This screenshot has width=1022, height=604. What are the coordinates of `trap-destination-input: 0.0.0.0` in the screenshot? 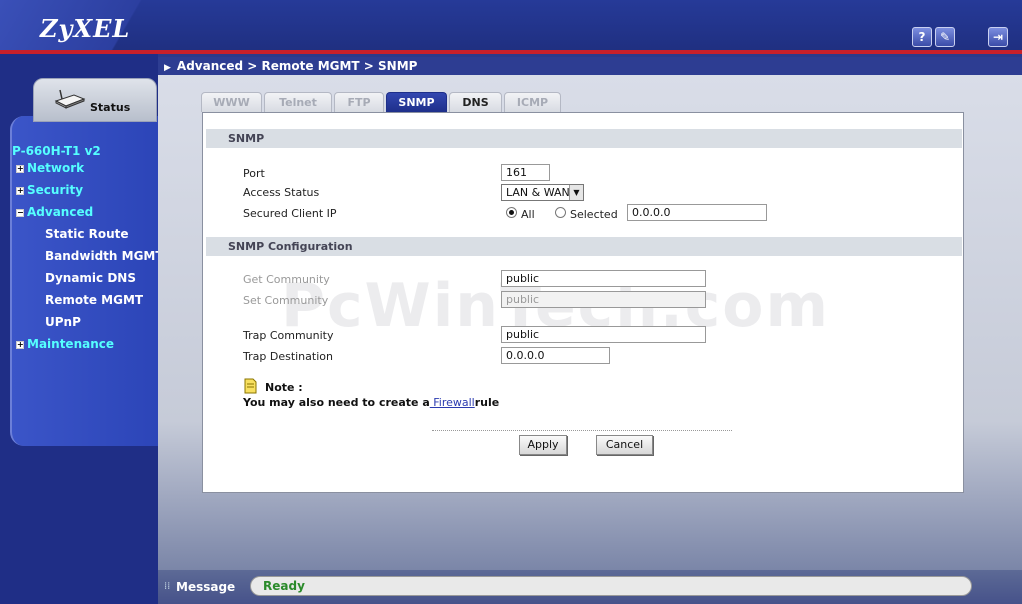 It's located at (555, 355).